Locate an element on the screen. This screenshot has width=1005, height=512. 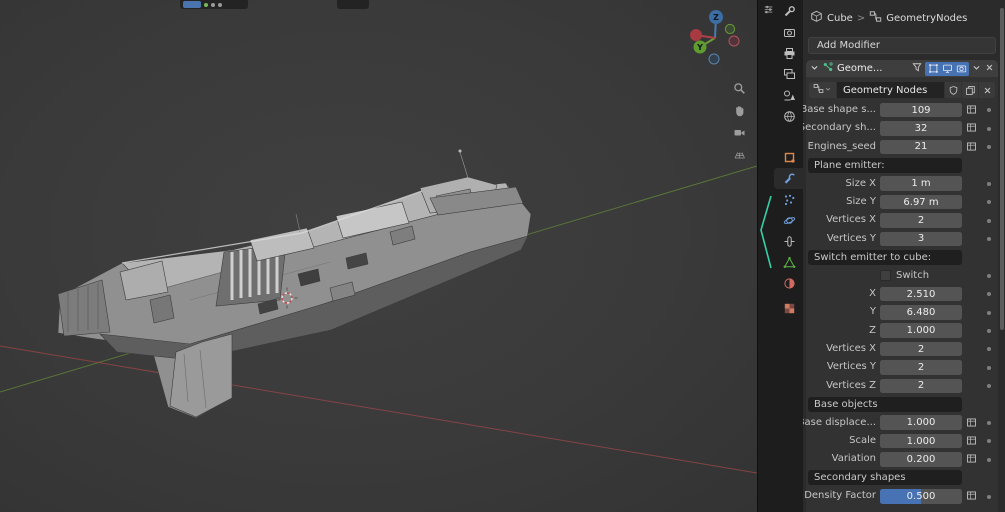
tab-material is located at coordinates (789, 283).